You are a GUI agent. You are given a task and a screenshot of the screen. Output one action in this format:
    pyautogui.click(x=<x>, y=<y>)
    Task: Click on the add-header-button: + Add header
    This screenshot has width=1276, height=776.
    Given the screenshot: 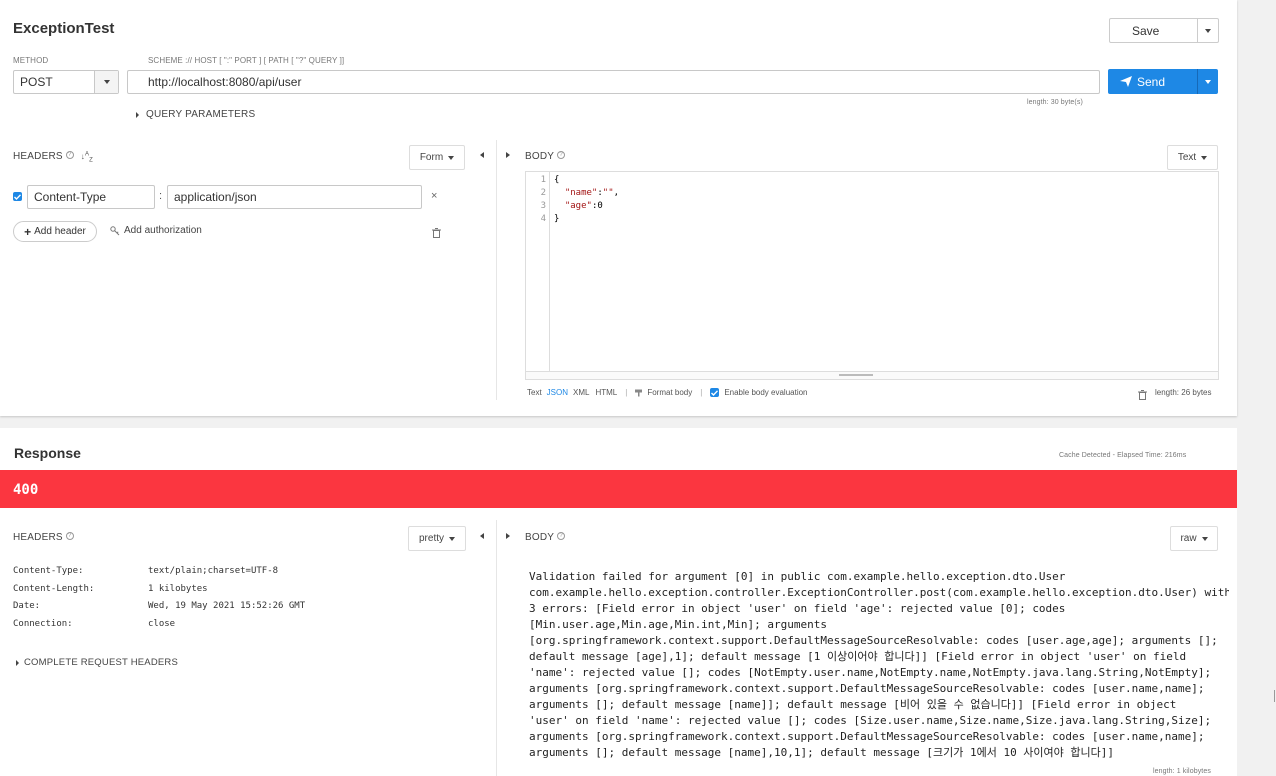 What is the action you would take?
    pyautogui.click(x=55, y=231)
    